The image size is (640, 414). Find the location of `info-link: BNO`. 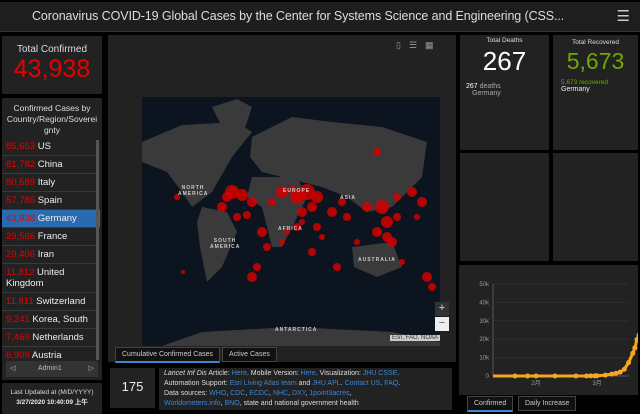

info-link: BNO is located at coordinates (232, 403).